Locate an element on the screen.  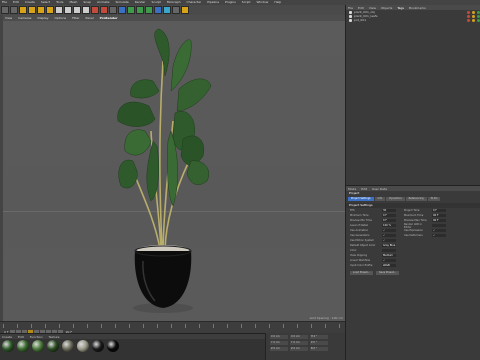
object-manager-tab-tags: Tags is located at coordinates (400, 8).